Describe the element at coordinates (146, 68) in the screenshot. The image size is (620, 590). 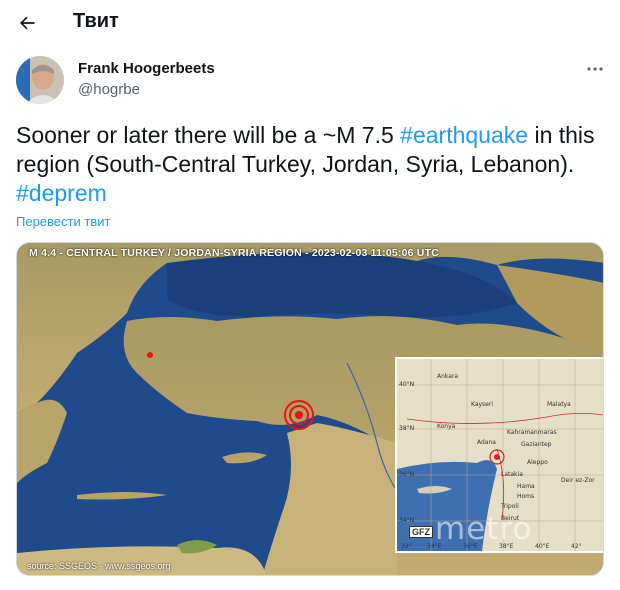
I see `author-name: Frank Hoogerbeets` at that location.